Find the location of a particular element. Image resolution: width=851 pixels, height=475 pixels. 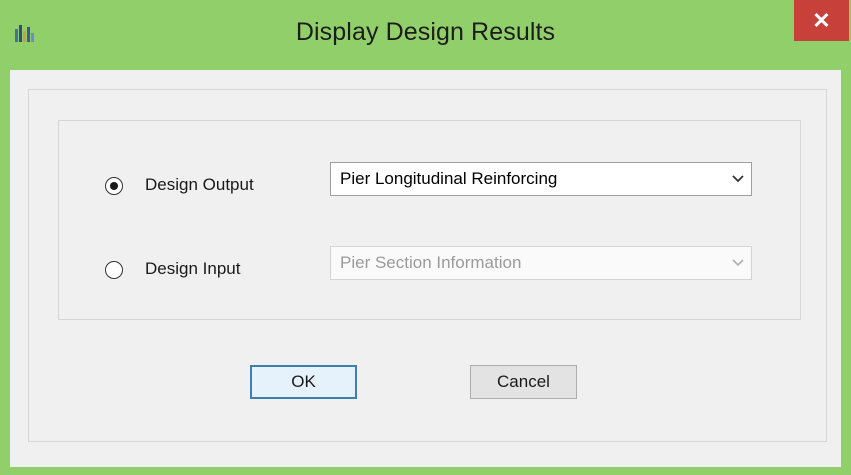

window-title: Display Design Results is located at coordinates (425, 32).